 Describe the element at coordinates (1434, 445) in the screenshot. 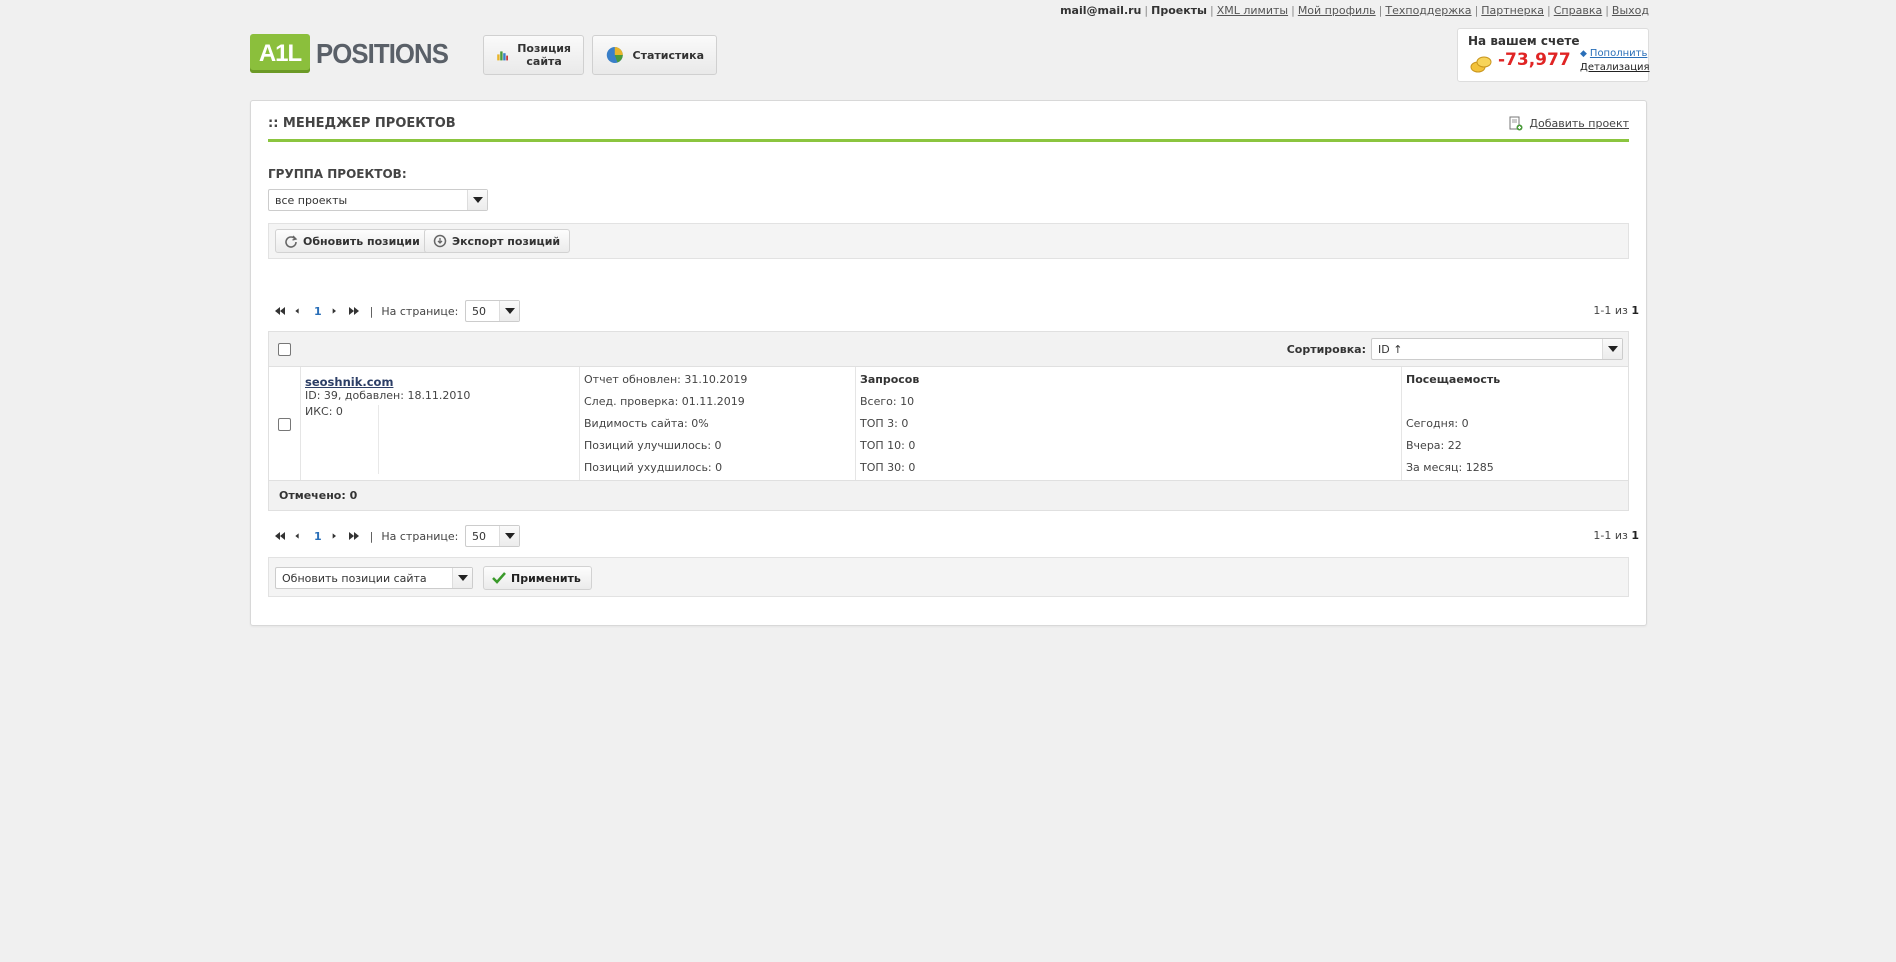

I see `traffic-yesterday: Вчера: 22` at that location.